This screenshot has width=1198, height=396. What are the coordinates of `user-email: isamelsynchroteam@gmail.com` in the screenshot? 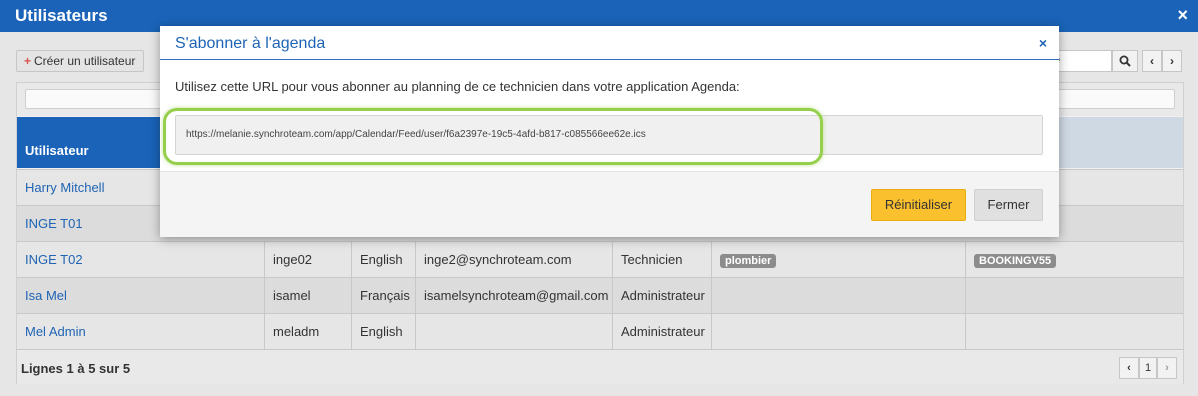 It's located at (516, 295).